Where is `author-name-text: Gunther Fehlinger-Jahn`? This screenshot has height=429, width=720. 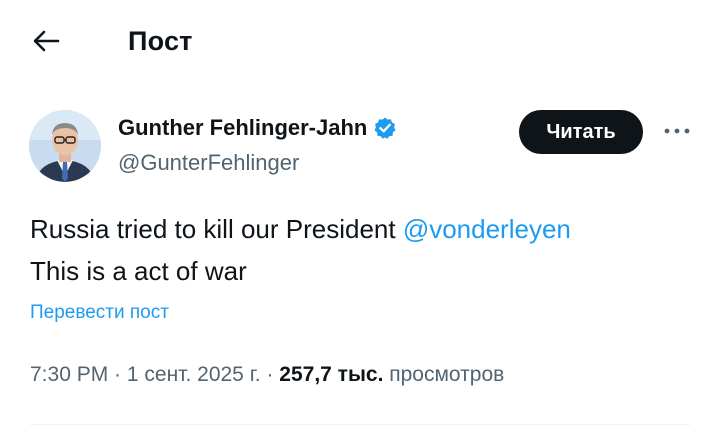 author-name-text: Gunther Fehlinger-Jahn is located at coordinates (243, 127).